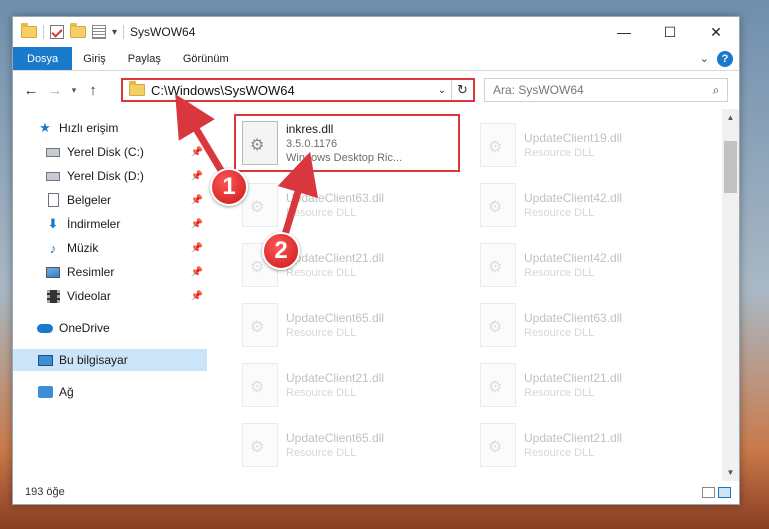 This screenshot has height=529, width=769. Describe the element at coordinates (730, 295) in the screenshot. I see `vertical-scrollbar: ▲ ▼` at that location.